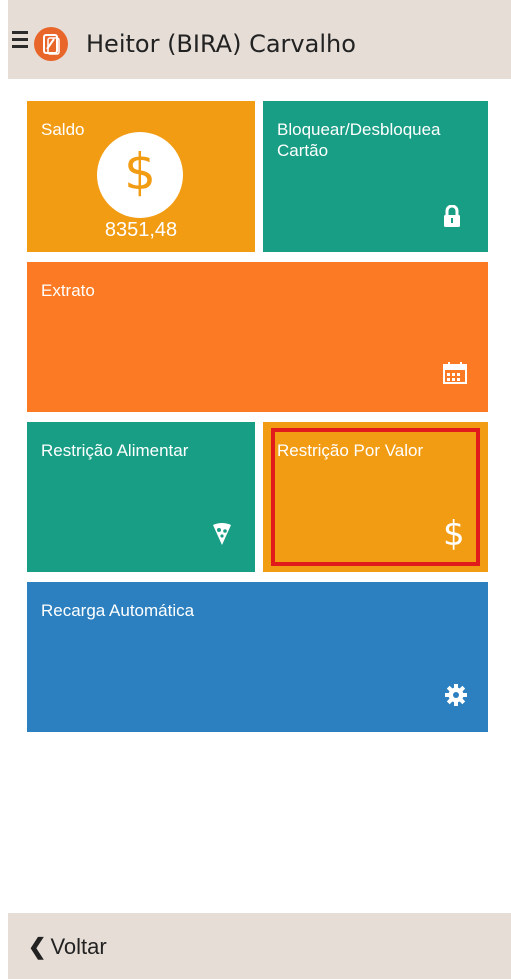  I want to click on tile-bloquear-cartao: Bloquear/Desbloquea Cartão, so click(375, 176).